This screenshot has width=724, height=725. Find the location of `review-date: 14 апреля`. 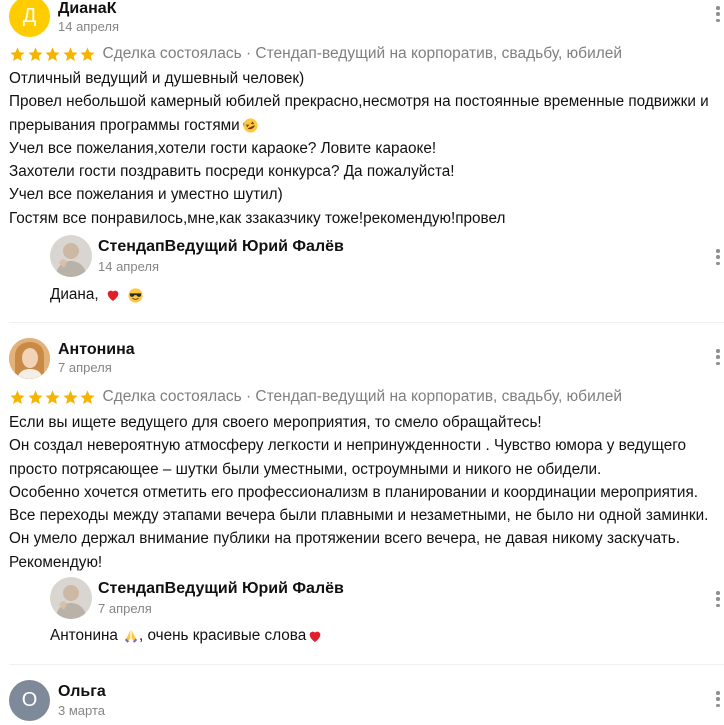

review-date: 14 апреля is located at coordinates (88, 26).